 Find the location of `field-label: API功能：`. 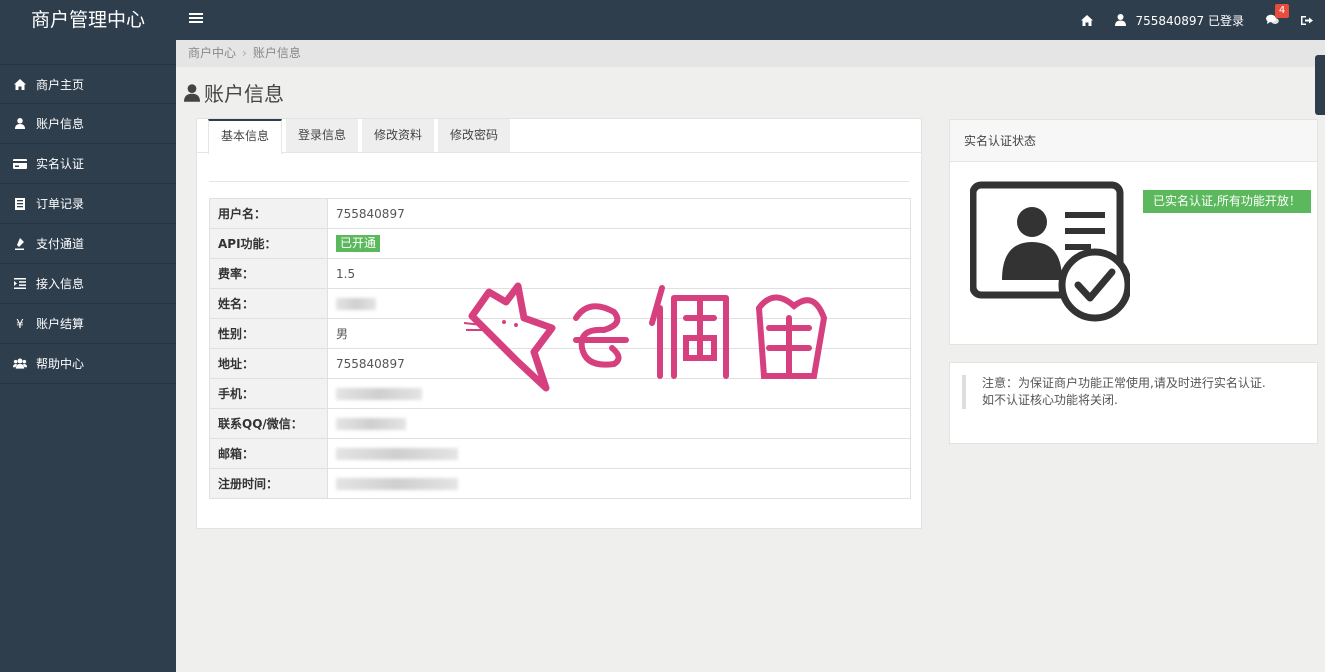

field-label: API功能： is located at coordinates (268, 243).